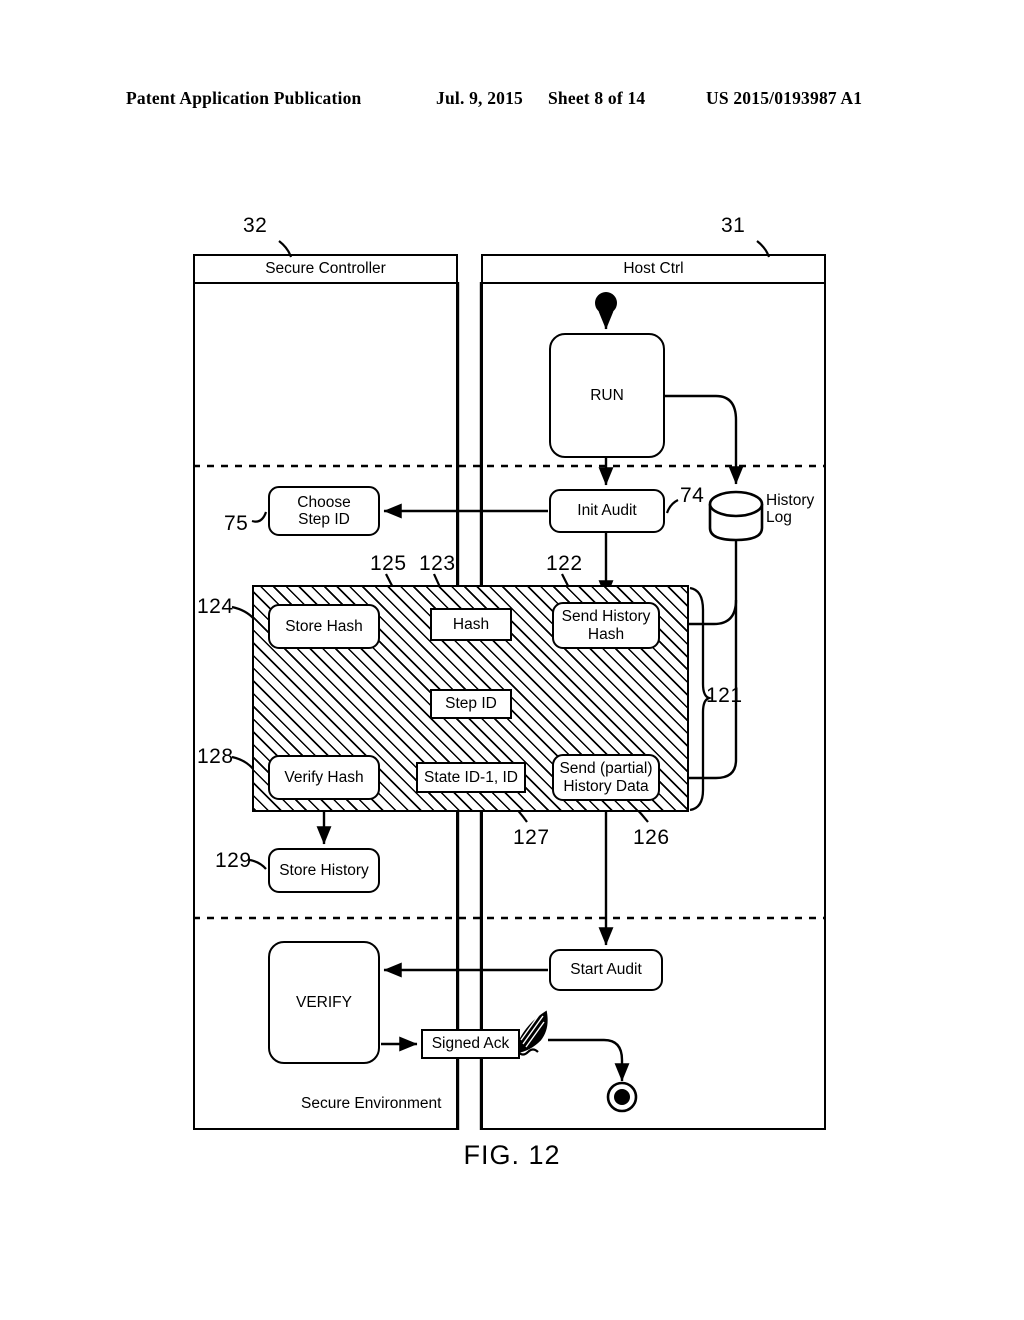 This screenshot has height=1320, width=1024. Describe the element at coordinates (324, 777) in the screenshot. I see `action-verify-hash: Verify Hash` at that location.